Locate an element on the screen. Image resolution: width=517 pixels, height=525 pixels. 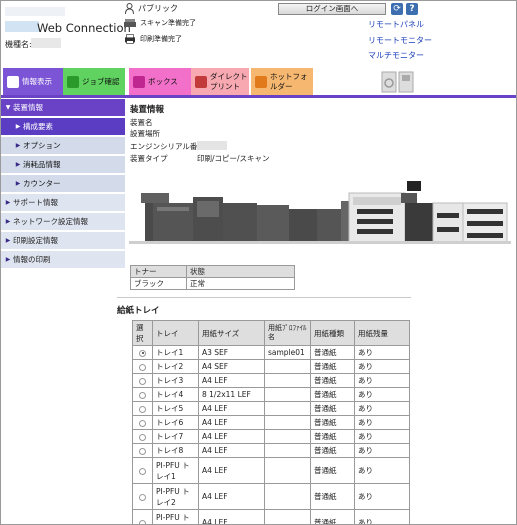
multi-monitor-link: マルチモニター is located at coordinates (396, 55).